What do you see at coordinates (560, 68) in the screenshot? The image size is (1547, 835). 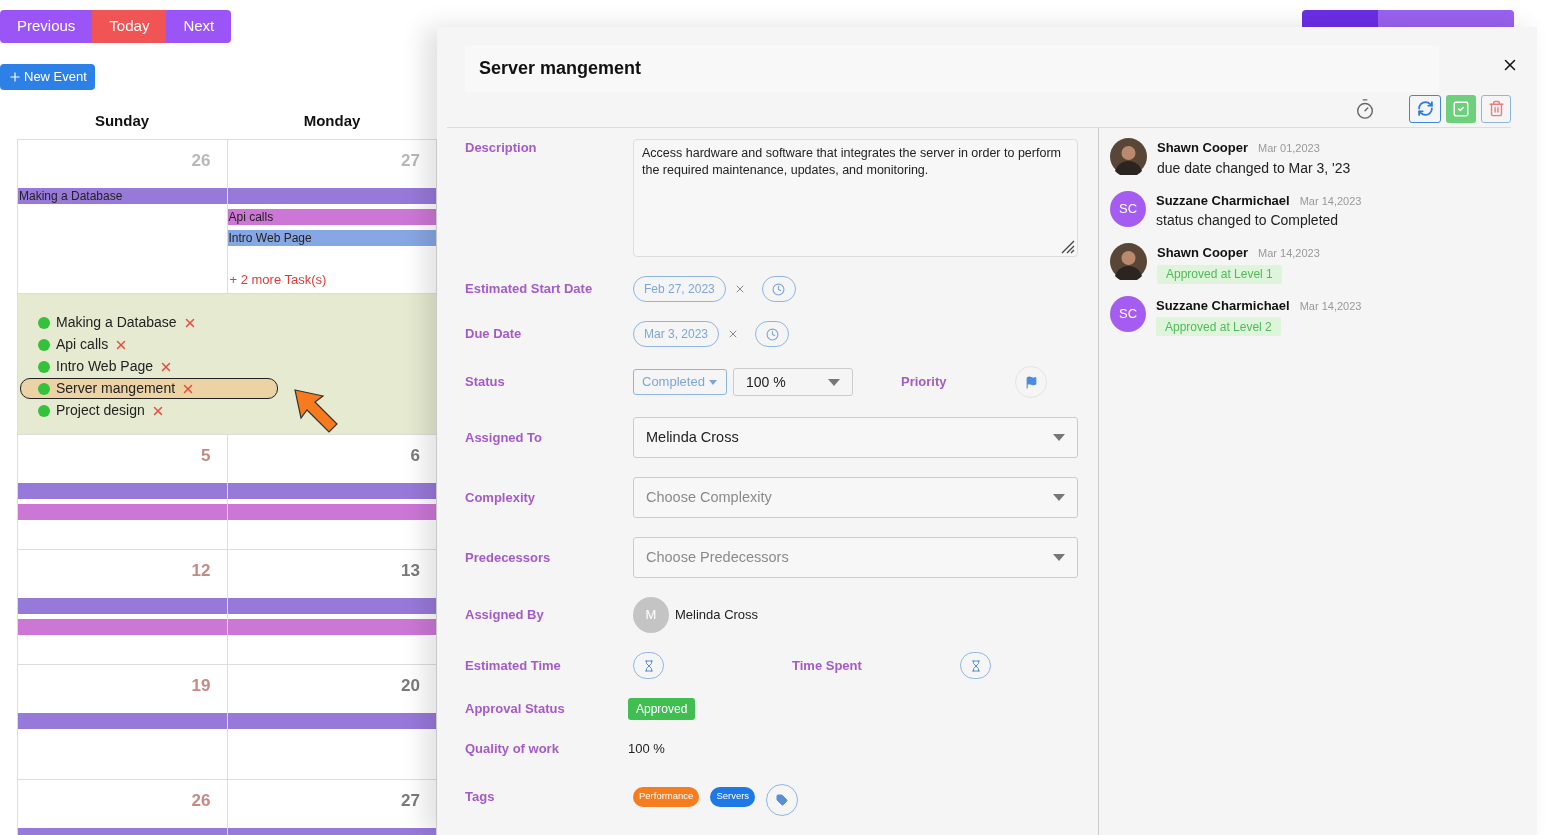 I see `panel-title: Server mangement` at bounding box center [560, 68].